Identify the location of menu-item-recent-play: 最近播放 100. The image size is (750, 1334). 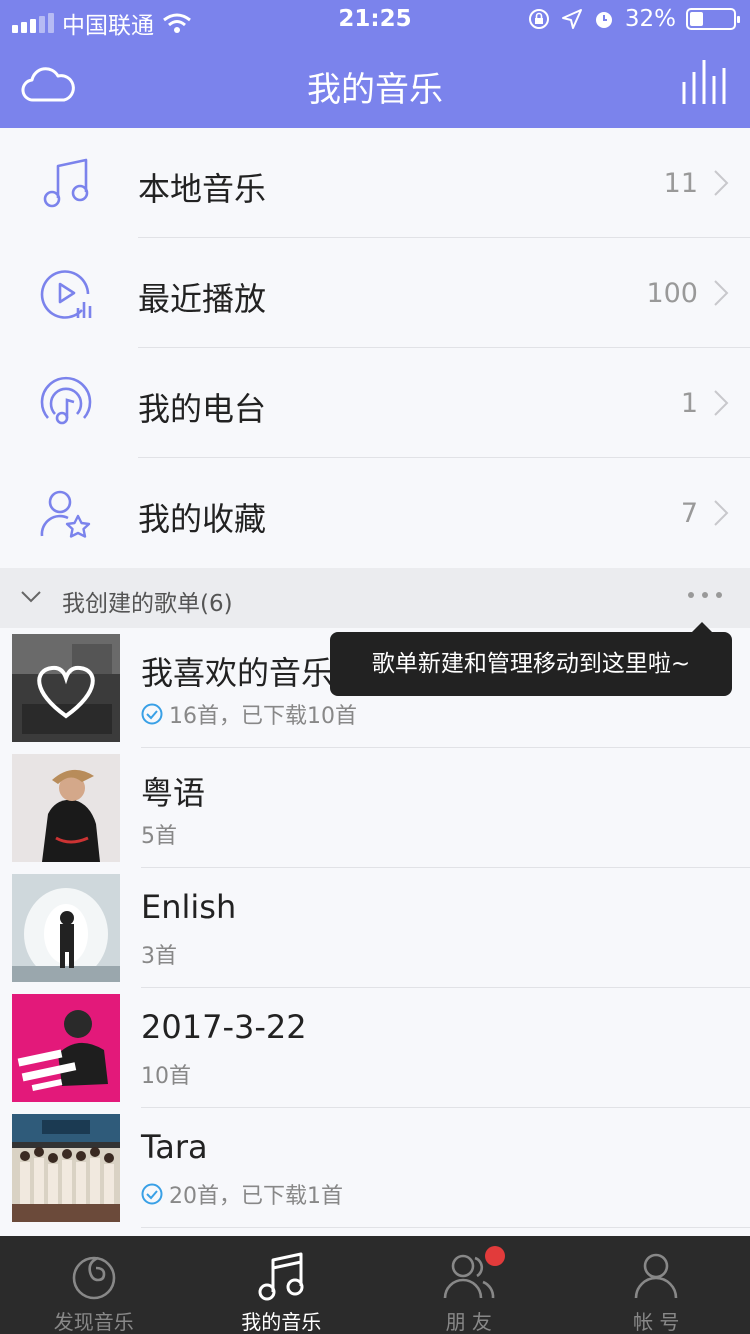
(375, 293).